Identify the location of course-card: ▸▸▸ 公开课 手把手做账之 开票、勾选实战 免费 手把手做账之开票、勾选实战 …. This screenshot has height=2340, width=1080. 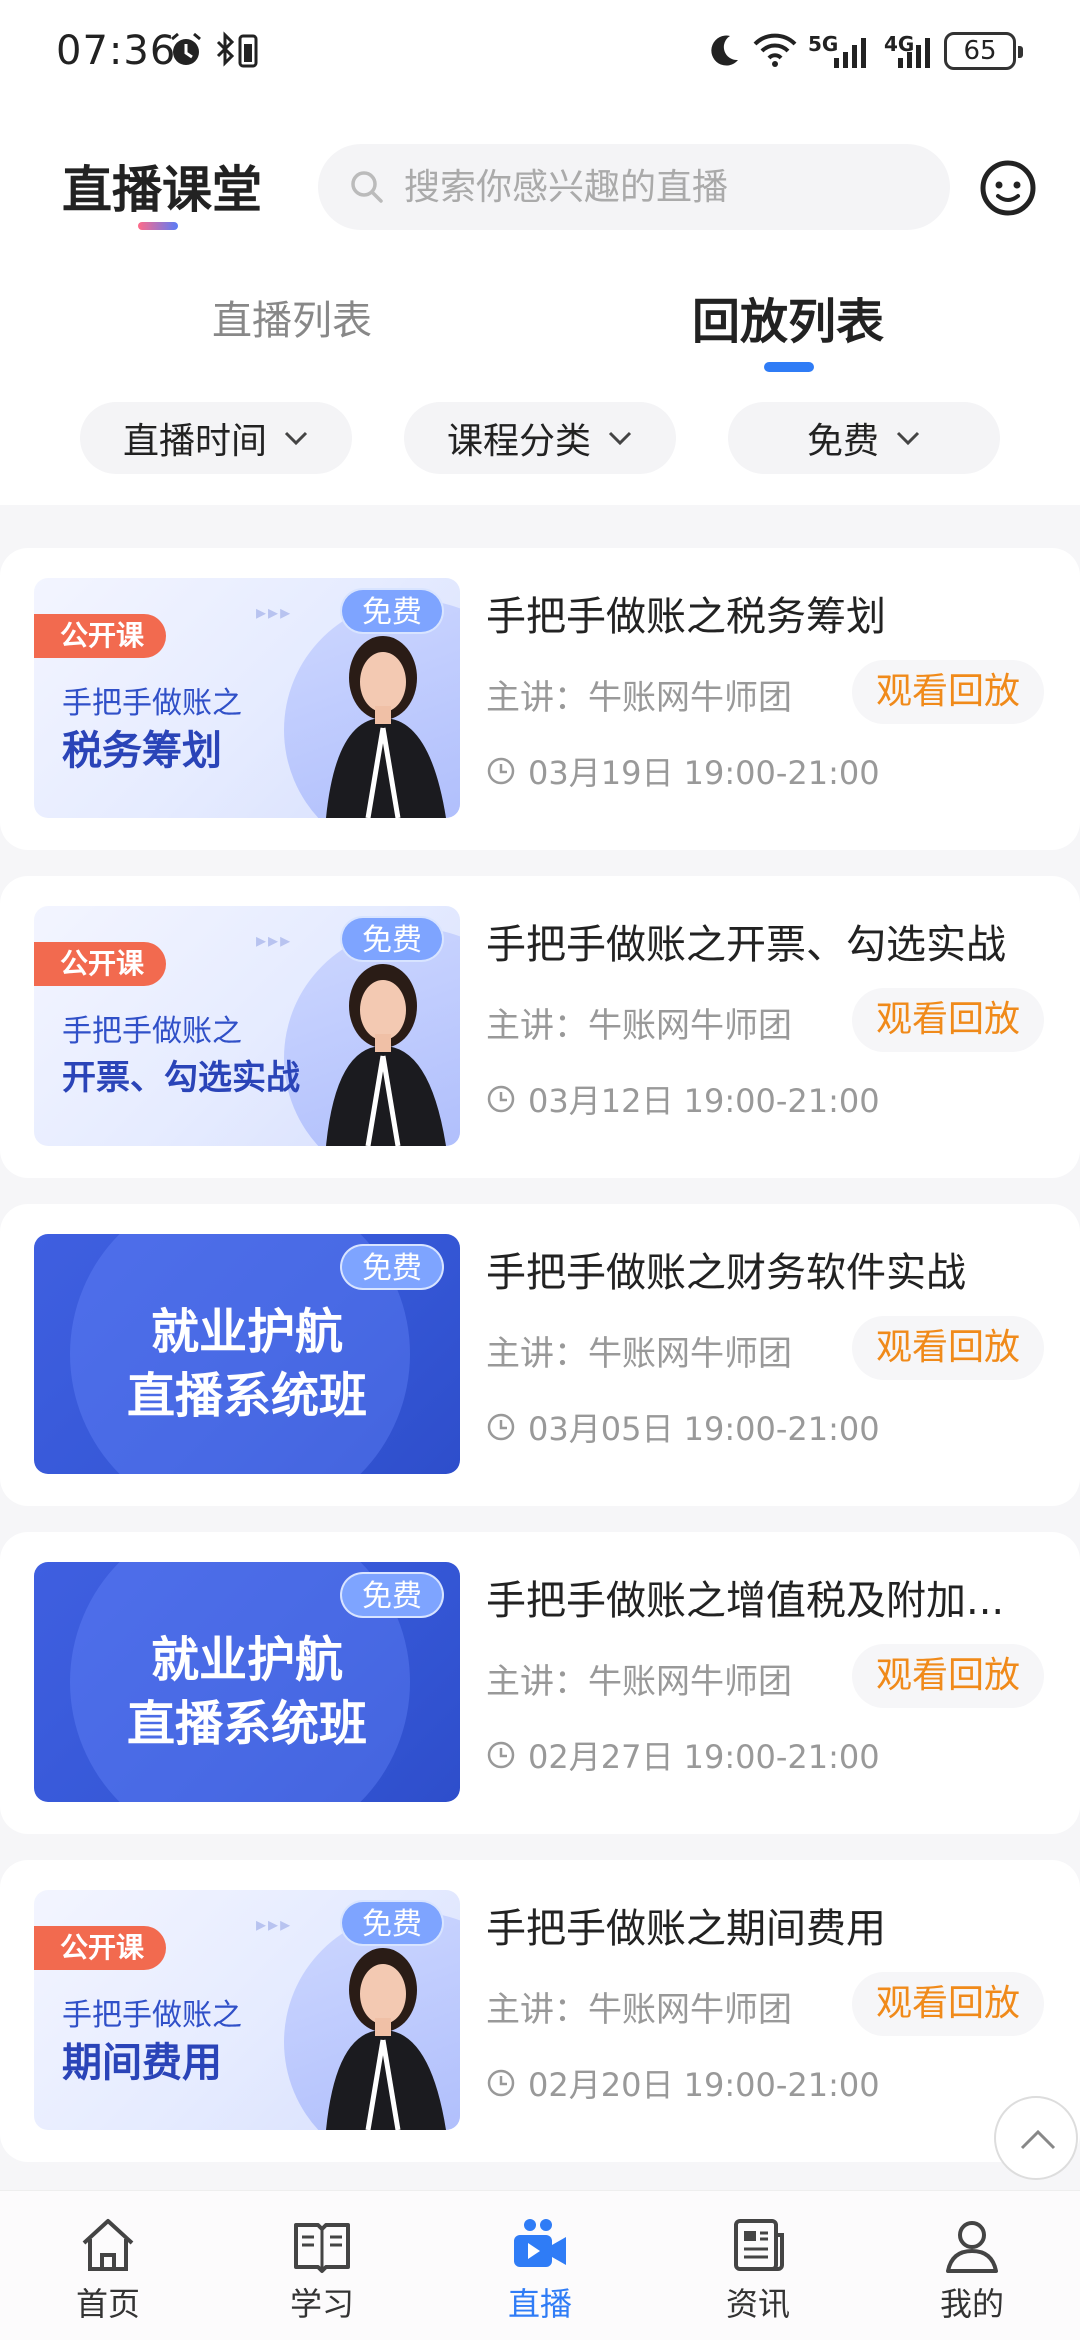
(540, 1027).